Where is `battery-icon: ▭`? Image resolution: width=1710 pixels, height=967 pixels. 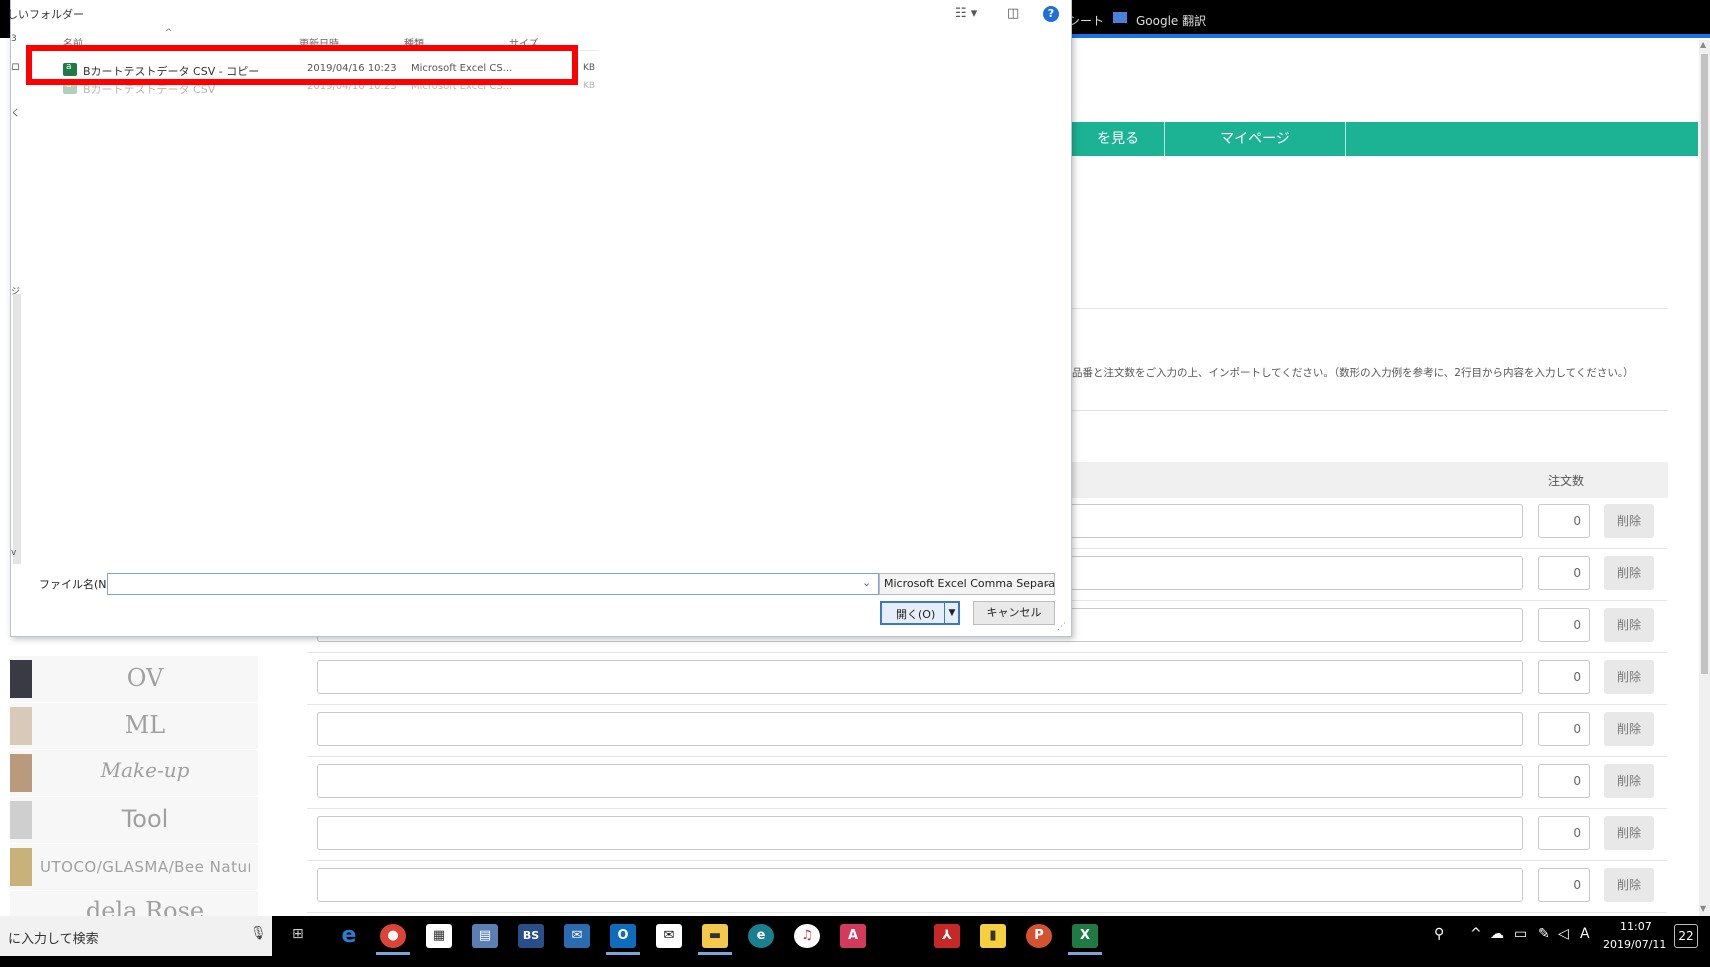 battery-icon: ▭ is located at coordinates (1520, 934).